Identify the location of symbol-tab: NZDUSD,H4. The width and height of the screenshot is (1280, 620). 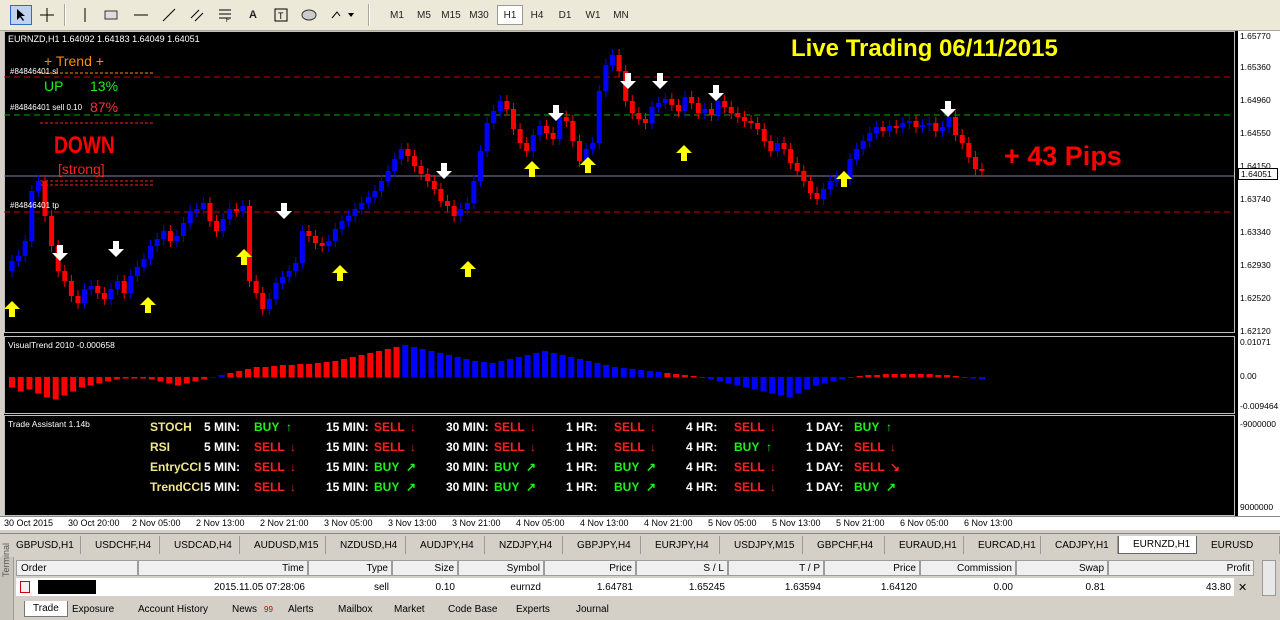
(366, 545).